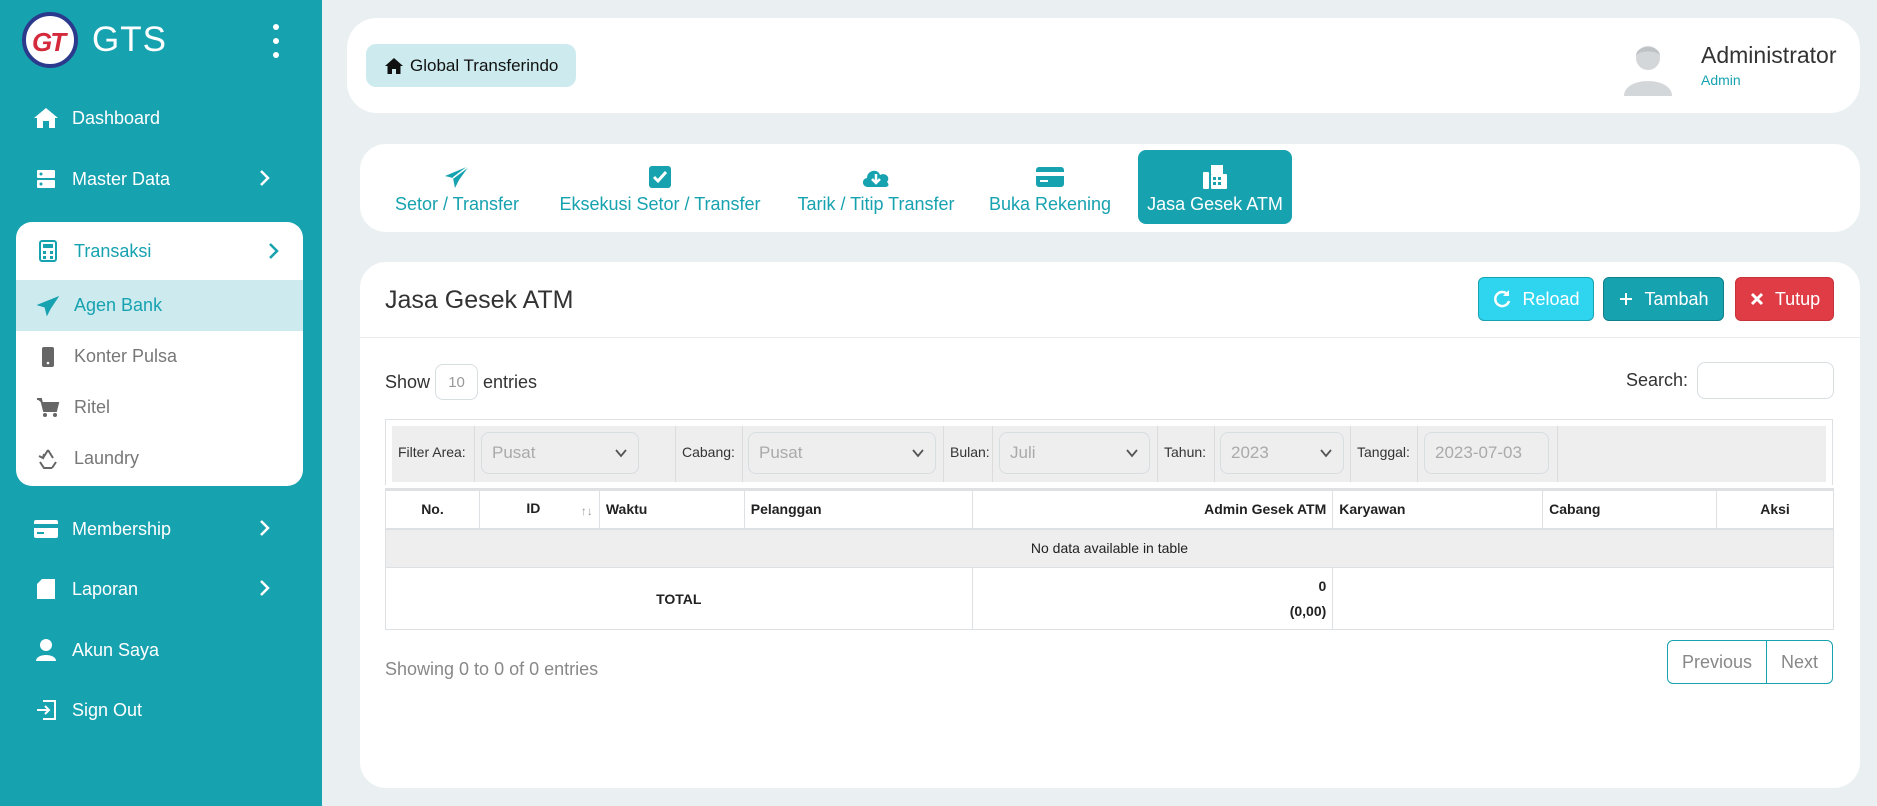 The width and height of the screenshot is (1877, 806). I want to click on reload-button-label: Reload, so click(1551, 298).